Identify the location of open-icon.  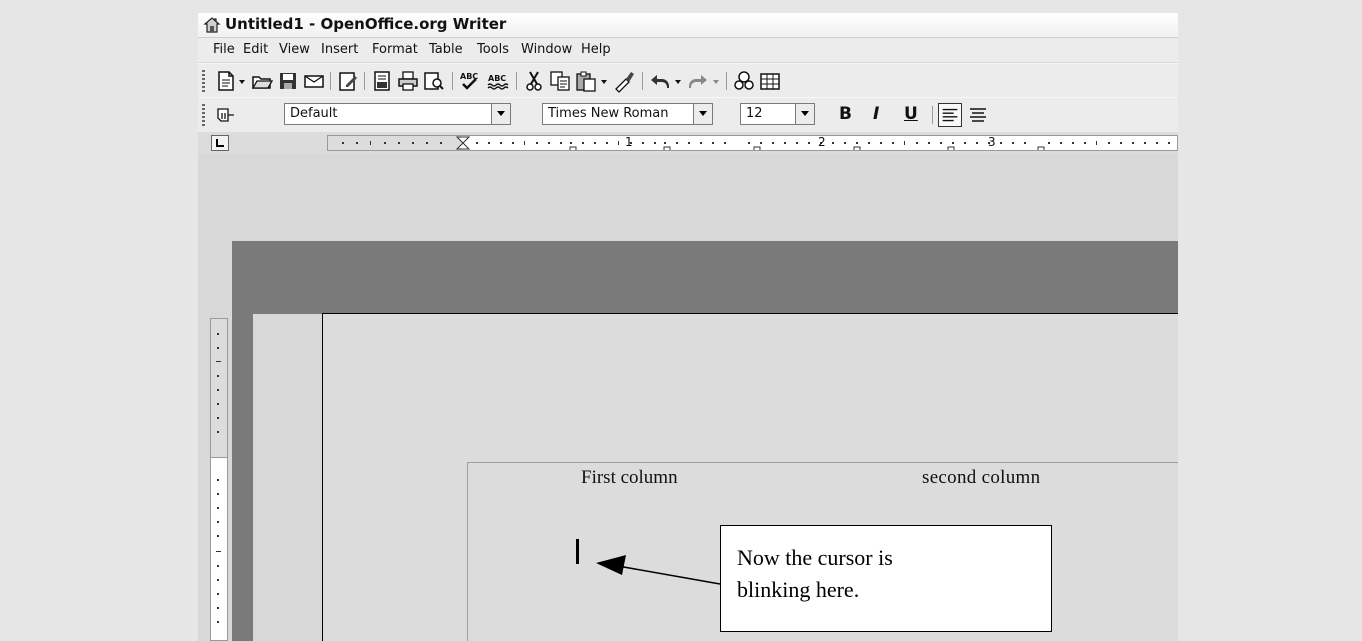
(262, 81).